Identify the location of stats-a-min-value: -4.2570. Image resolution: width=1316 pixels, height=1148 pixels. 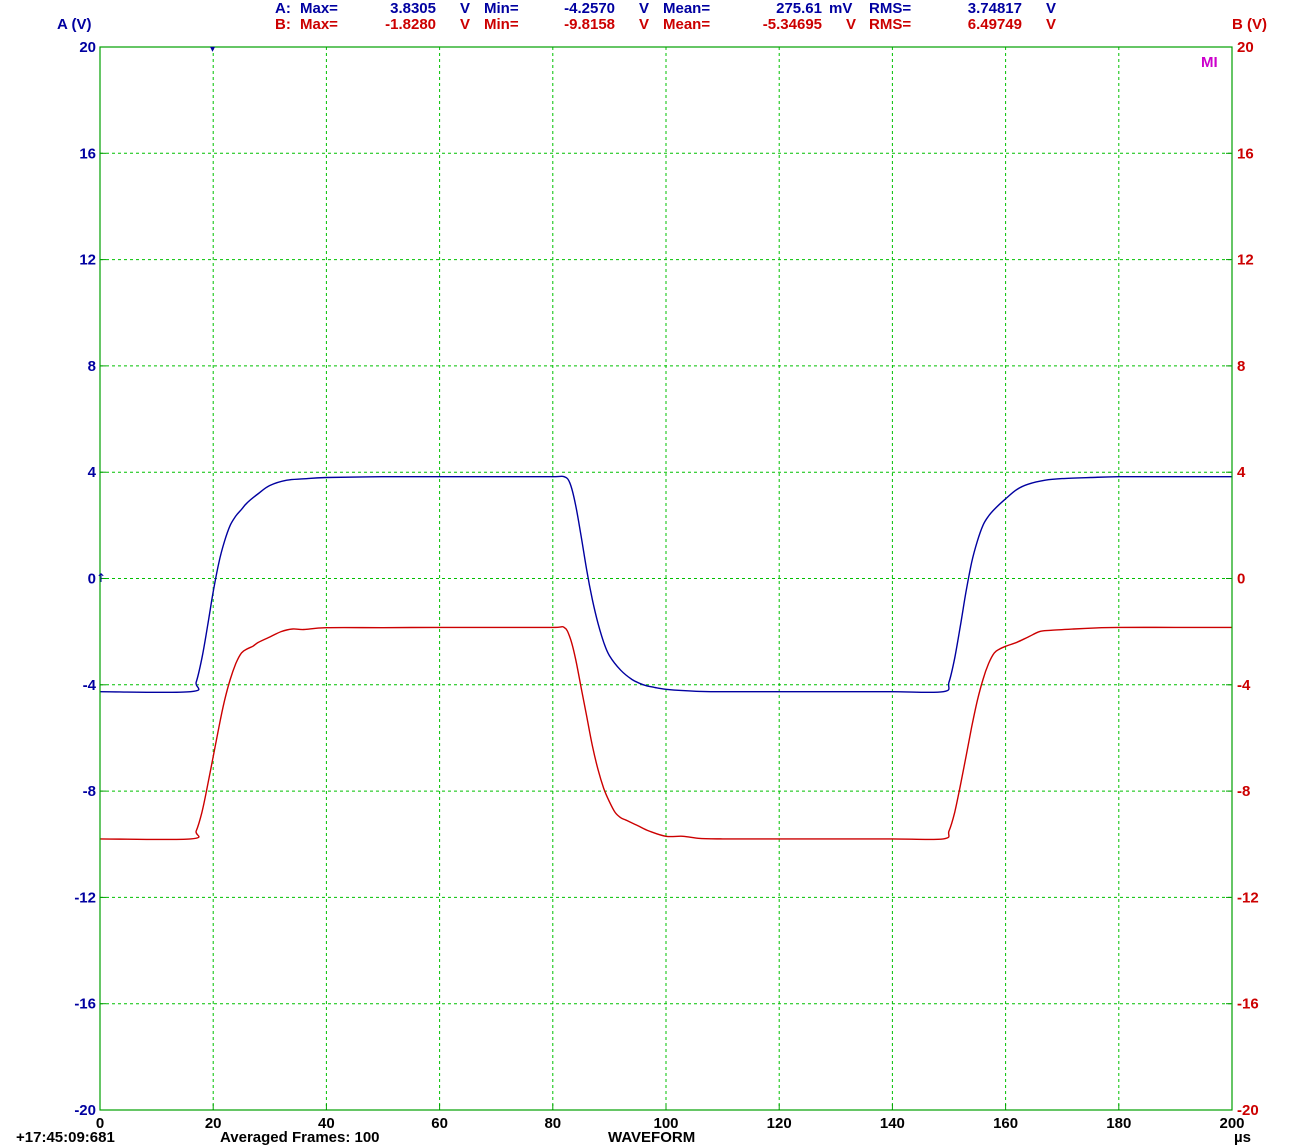
(589, 8).